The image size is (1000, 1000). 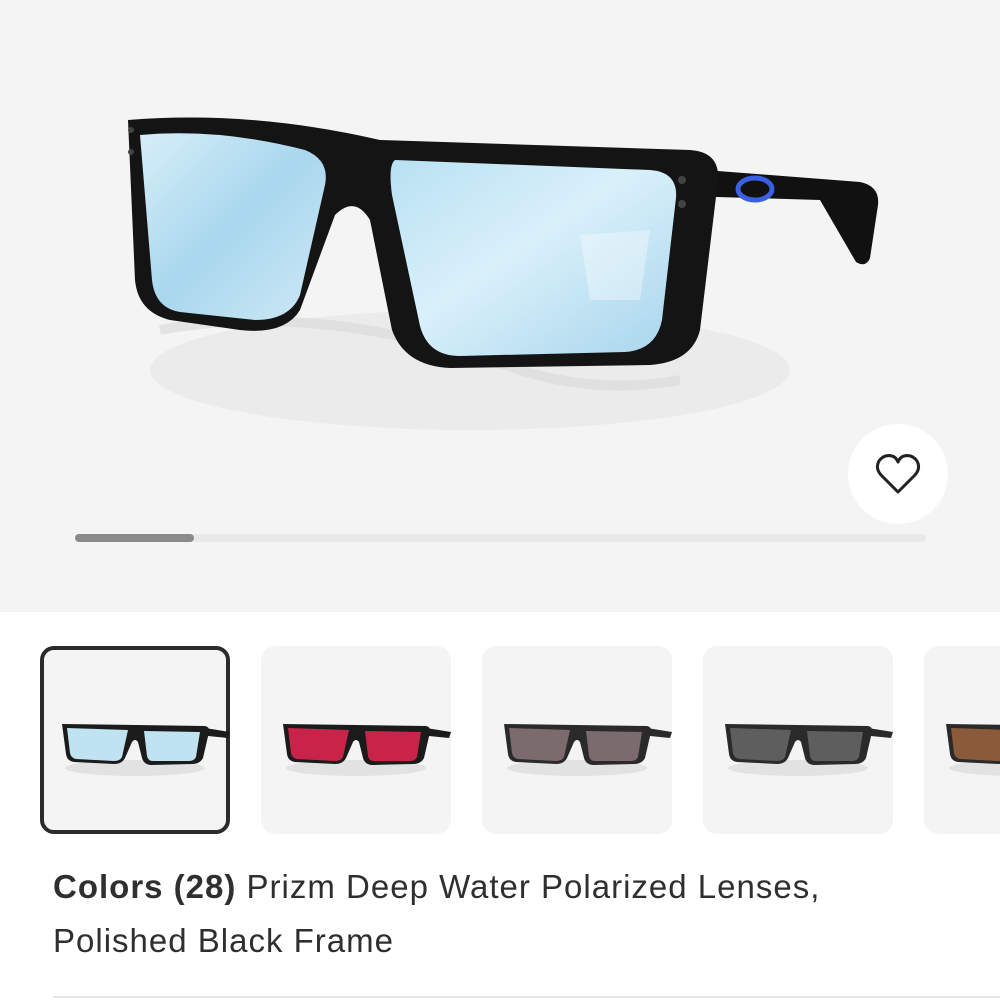 I want to click on gallery-scrollbar-thumb, so click(x=135, y=538).